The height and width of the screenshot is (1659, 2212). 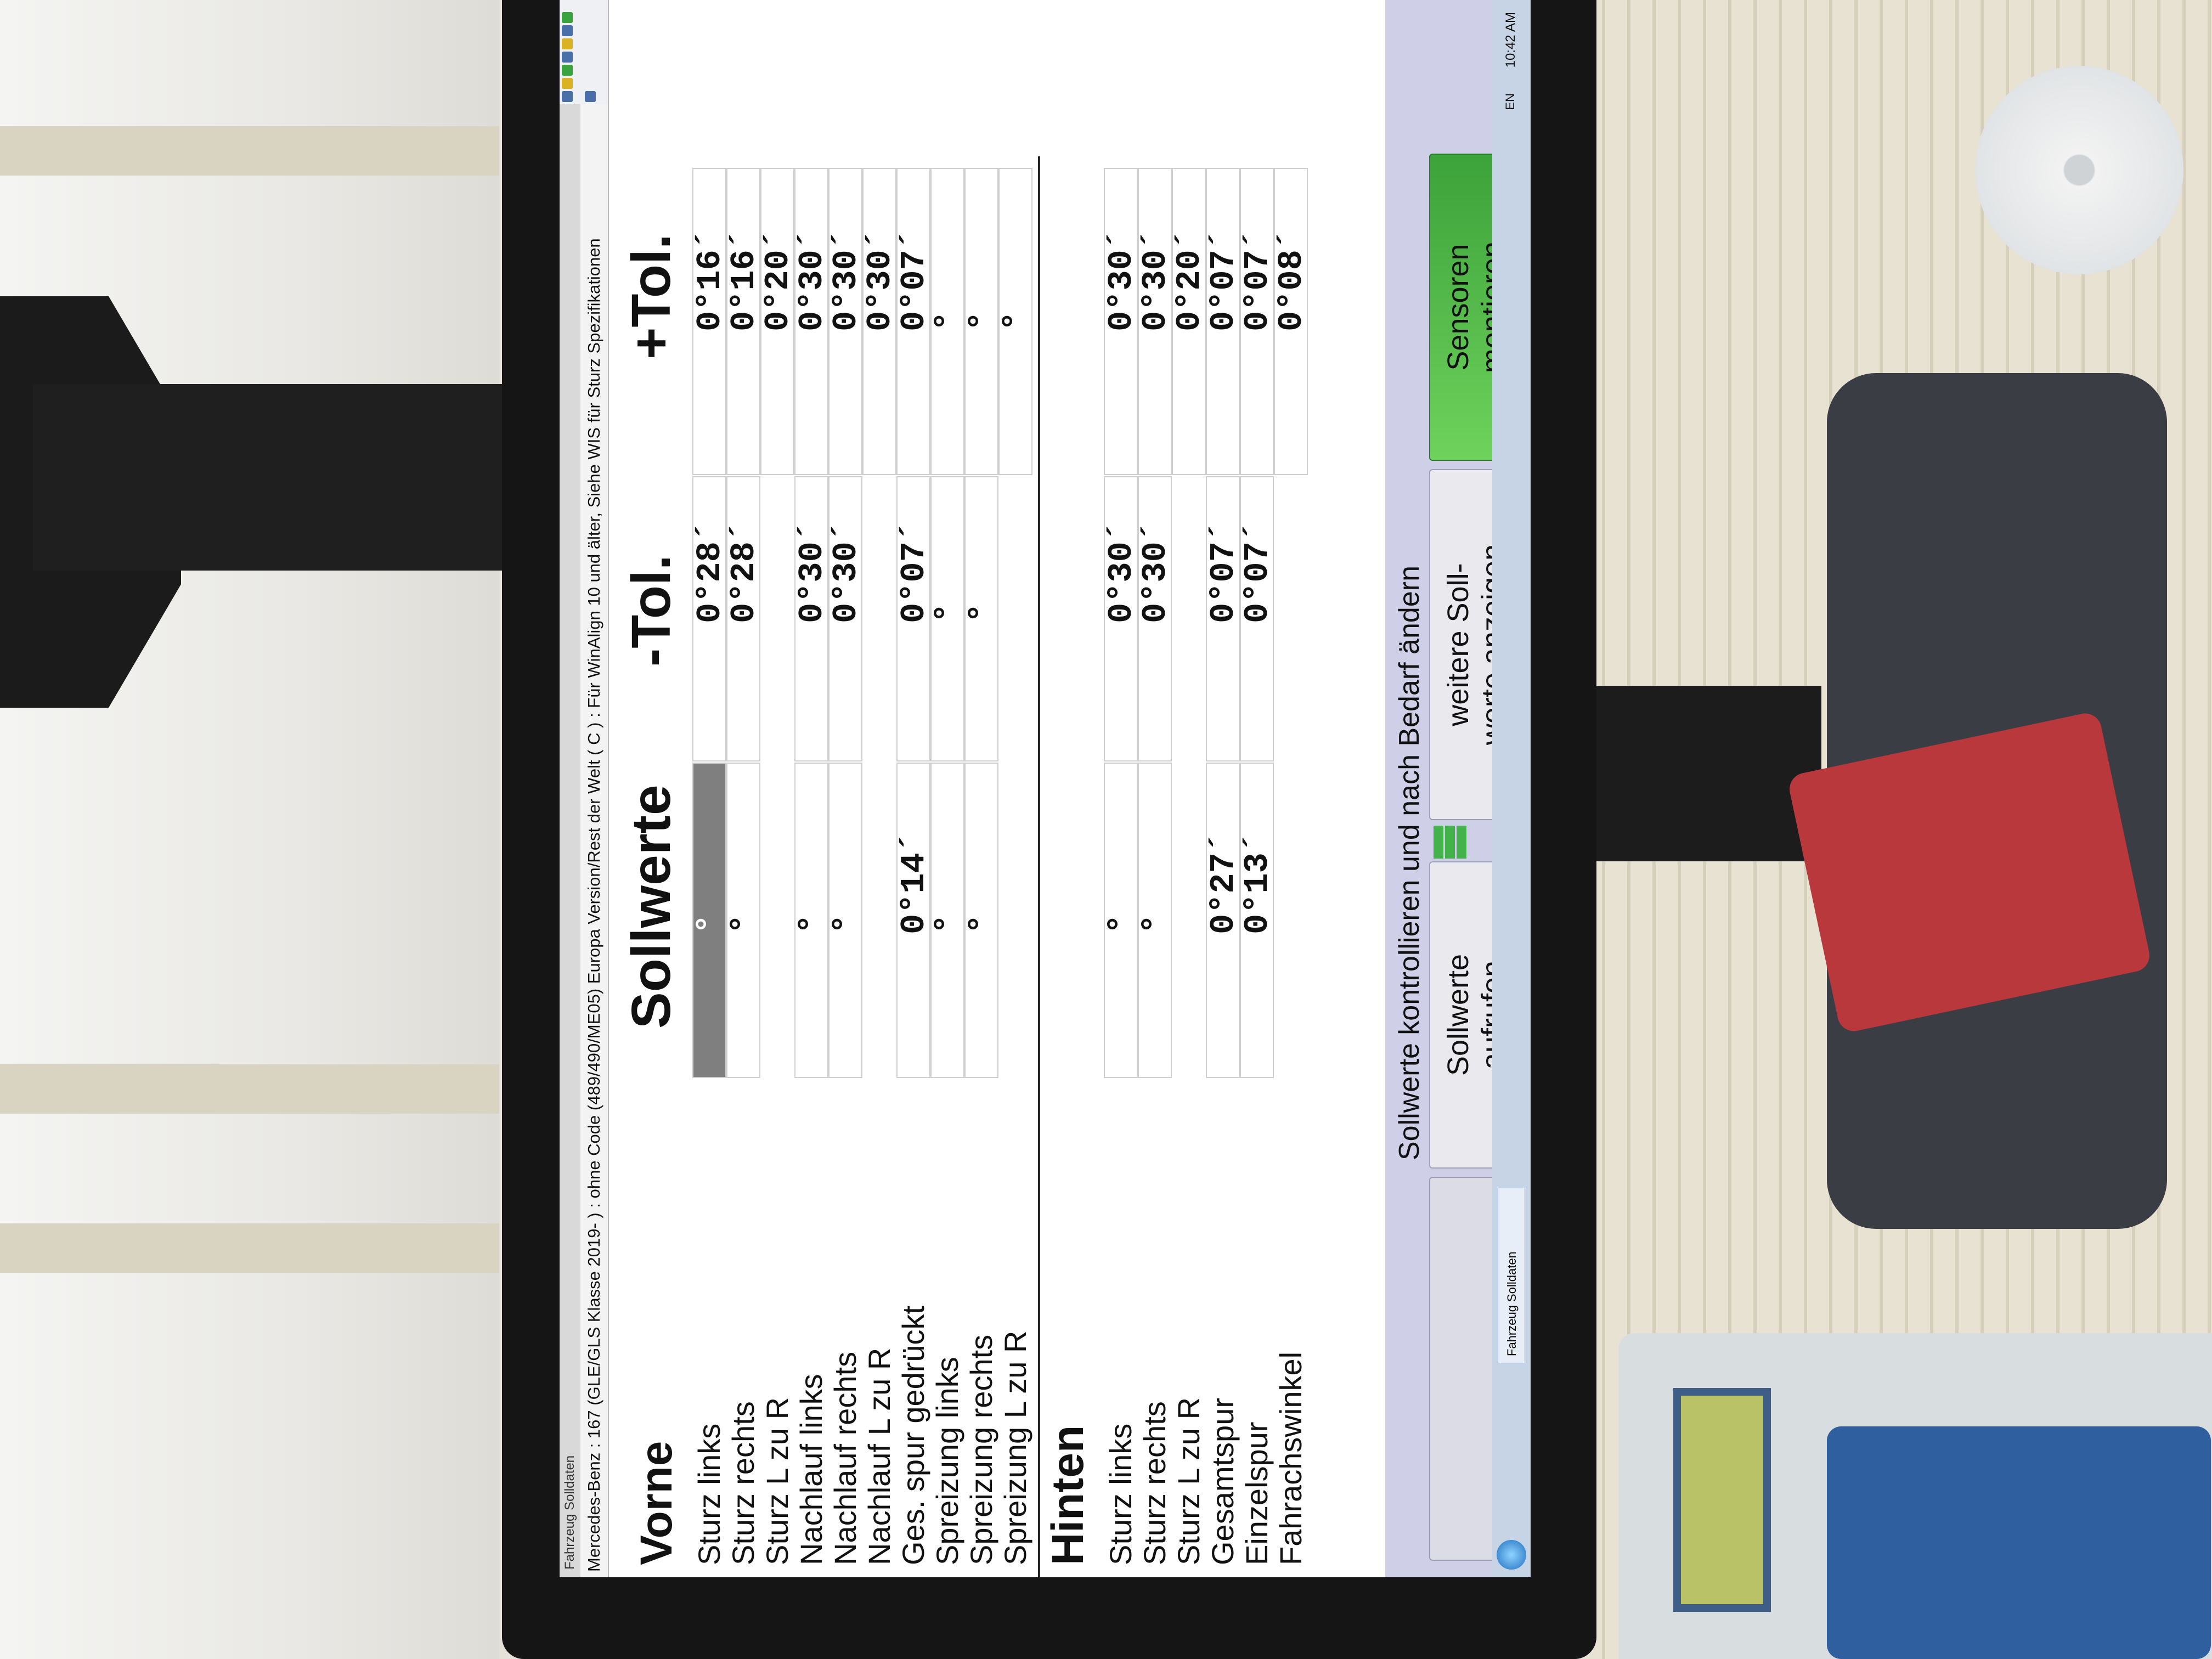 What do you see at coordinates (981, 1449) in the screenshot?
I see `row-label: Spreizung rechts` at bounding box center [981, 1449].